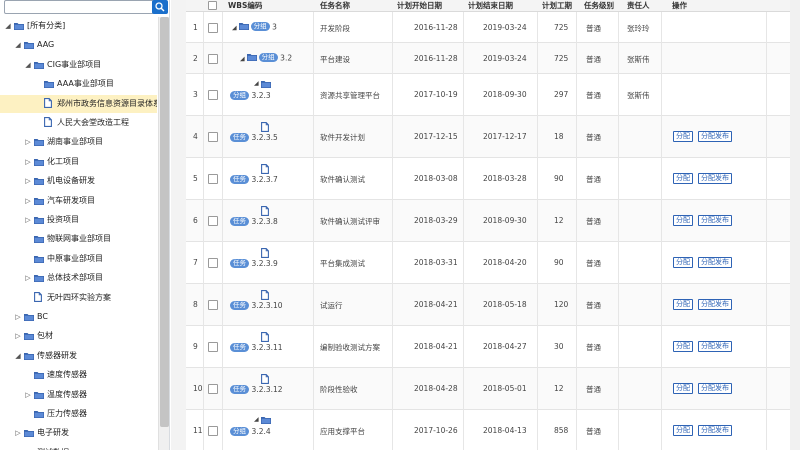 This screenshot has height=450, width=800. Describe the element at coordinates (78, 317) in the screenshot. I see `tree-node: ▷ BC` at that location.